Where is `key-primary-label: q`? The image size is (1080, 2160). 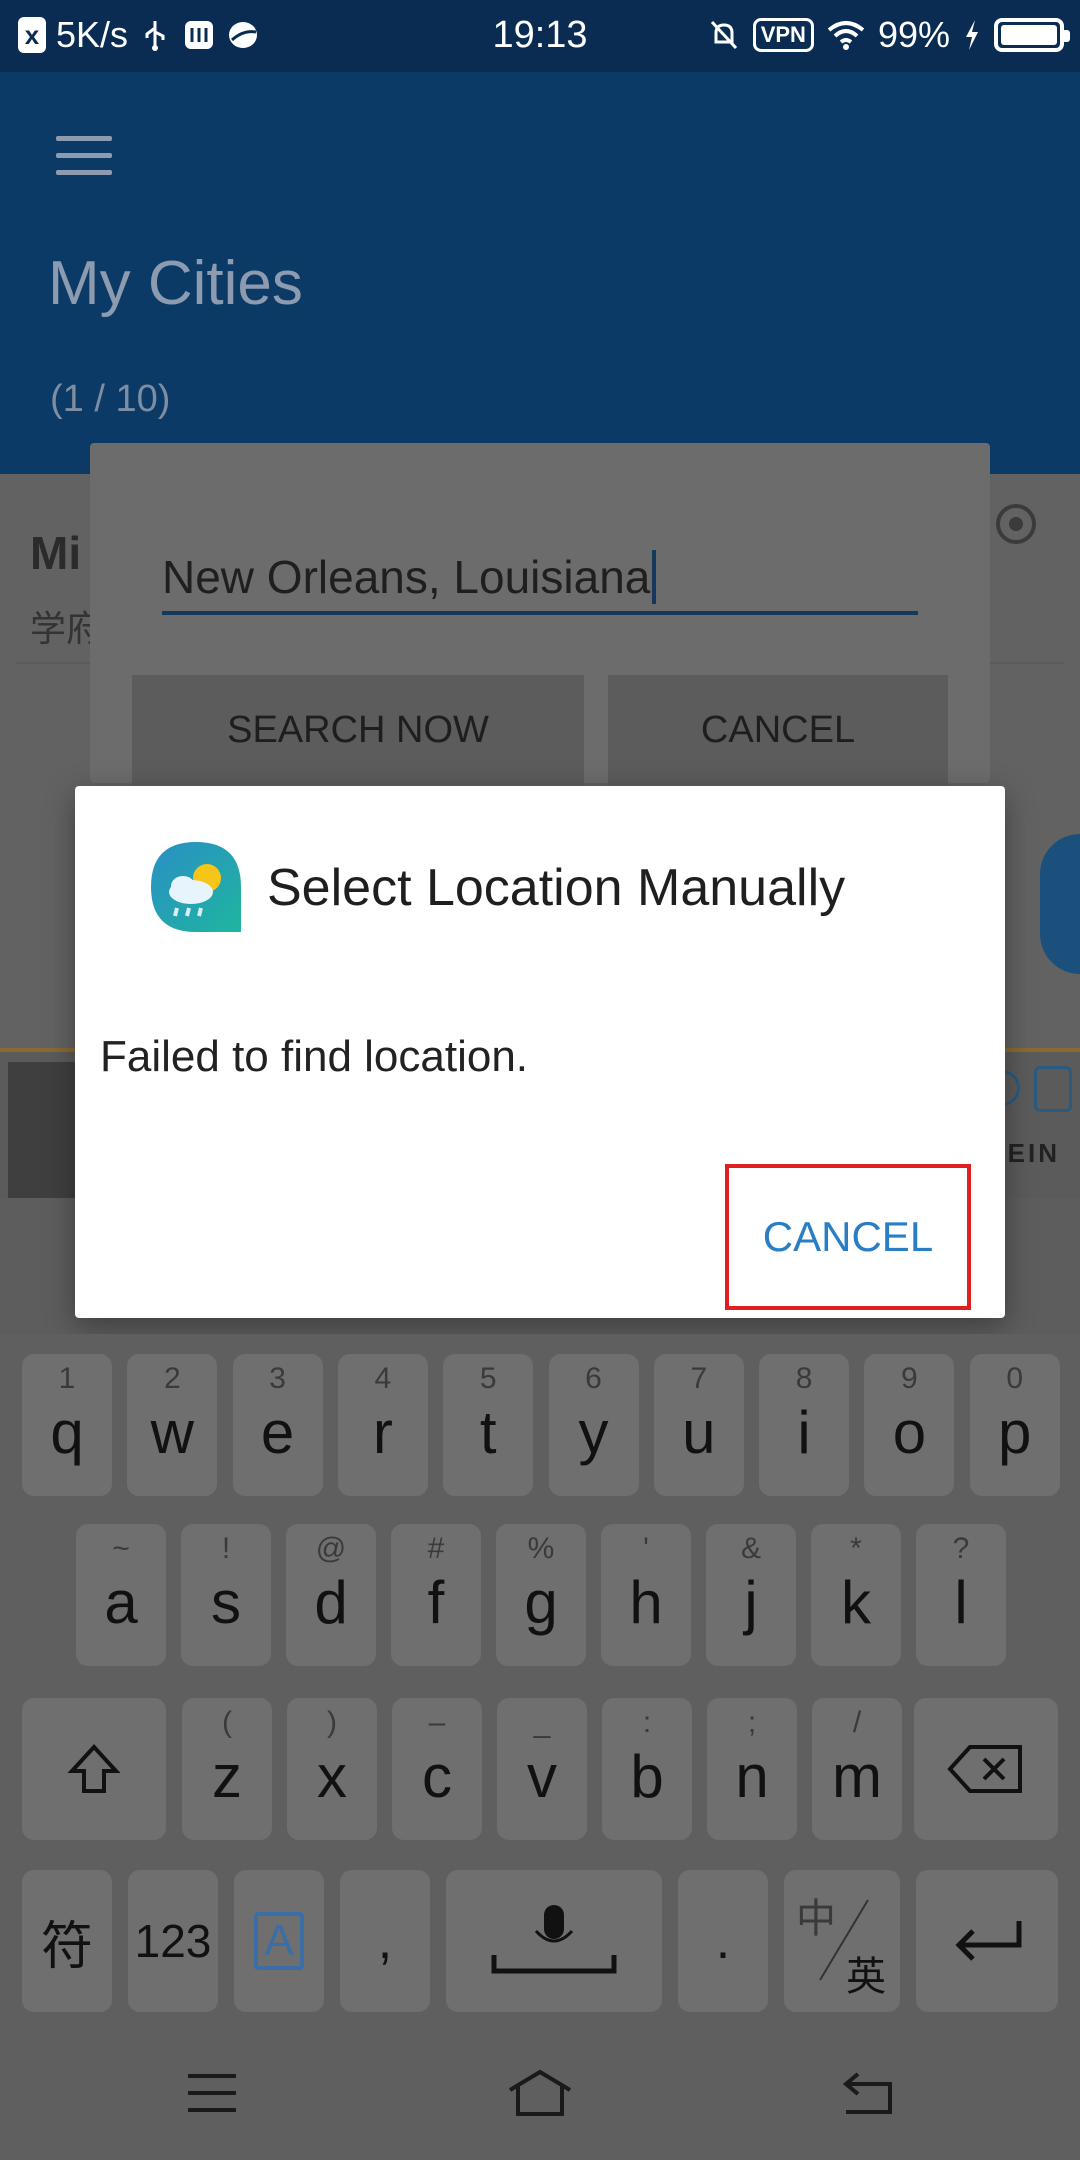 key-primary-label: q is located at coordinates (67, 1432).